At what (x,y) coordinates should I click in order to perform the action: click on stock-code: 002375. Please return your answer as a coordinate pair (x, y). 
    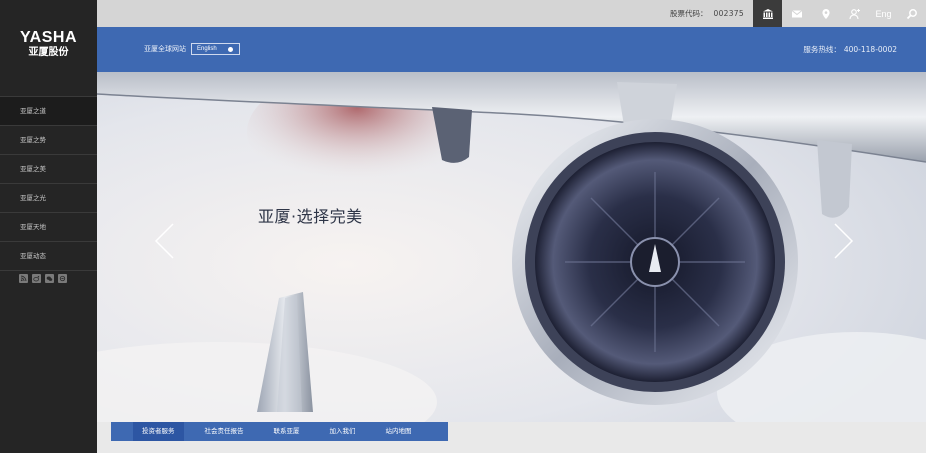
    Looking at the image, I should click on (728, 13).